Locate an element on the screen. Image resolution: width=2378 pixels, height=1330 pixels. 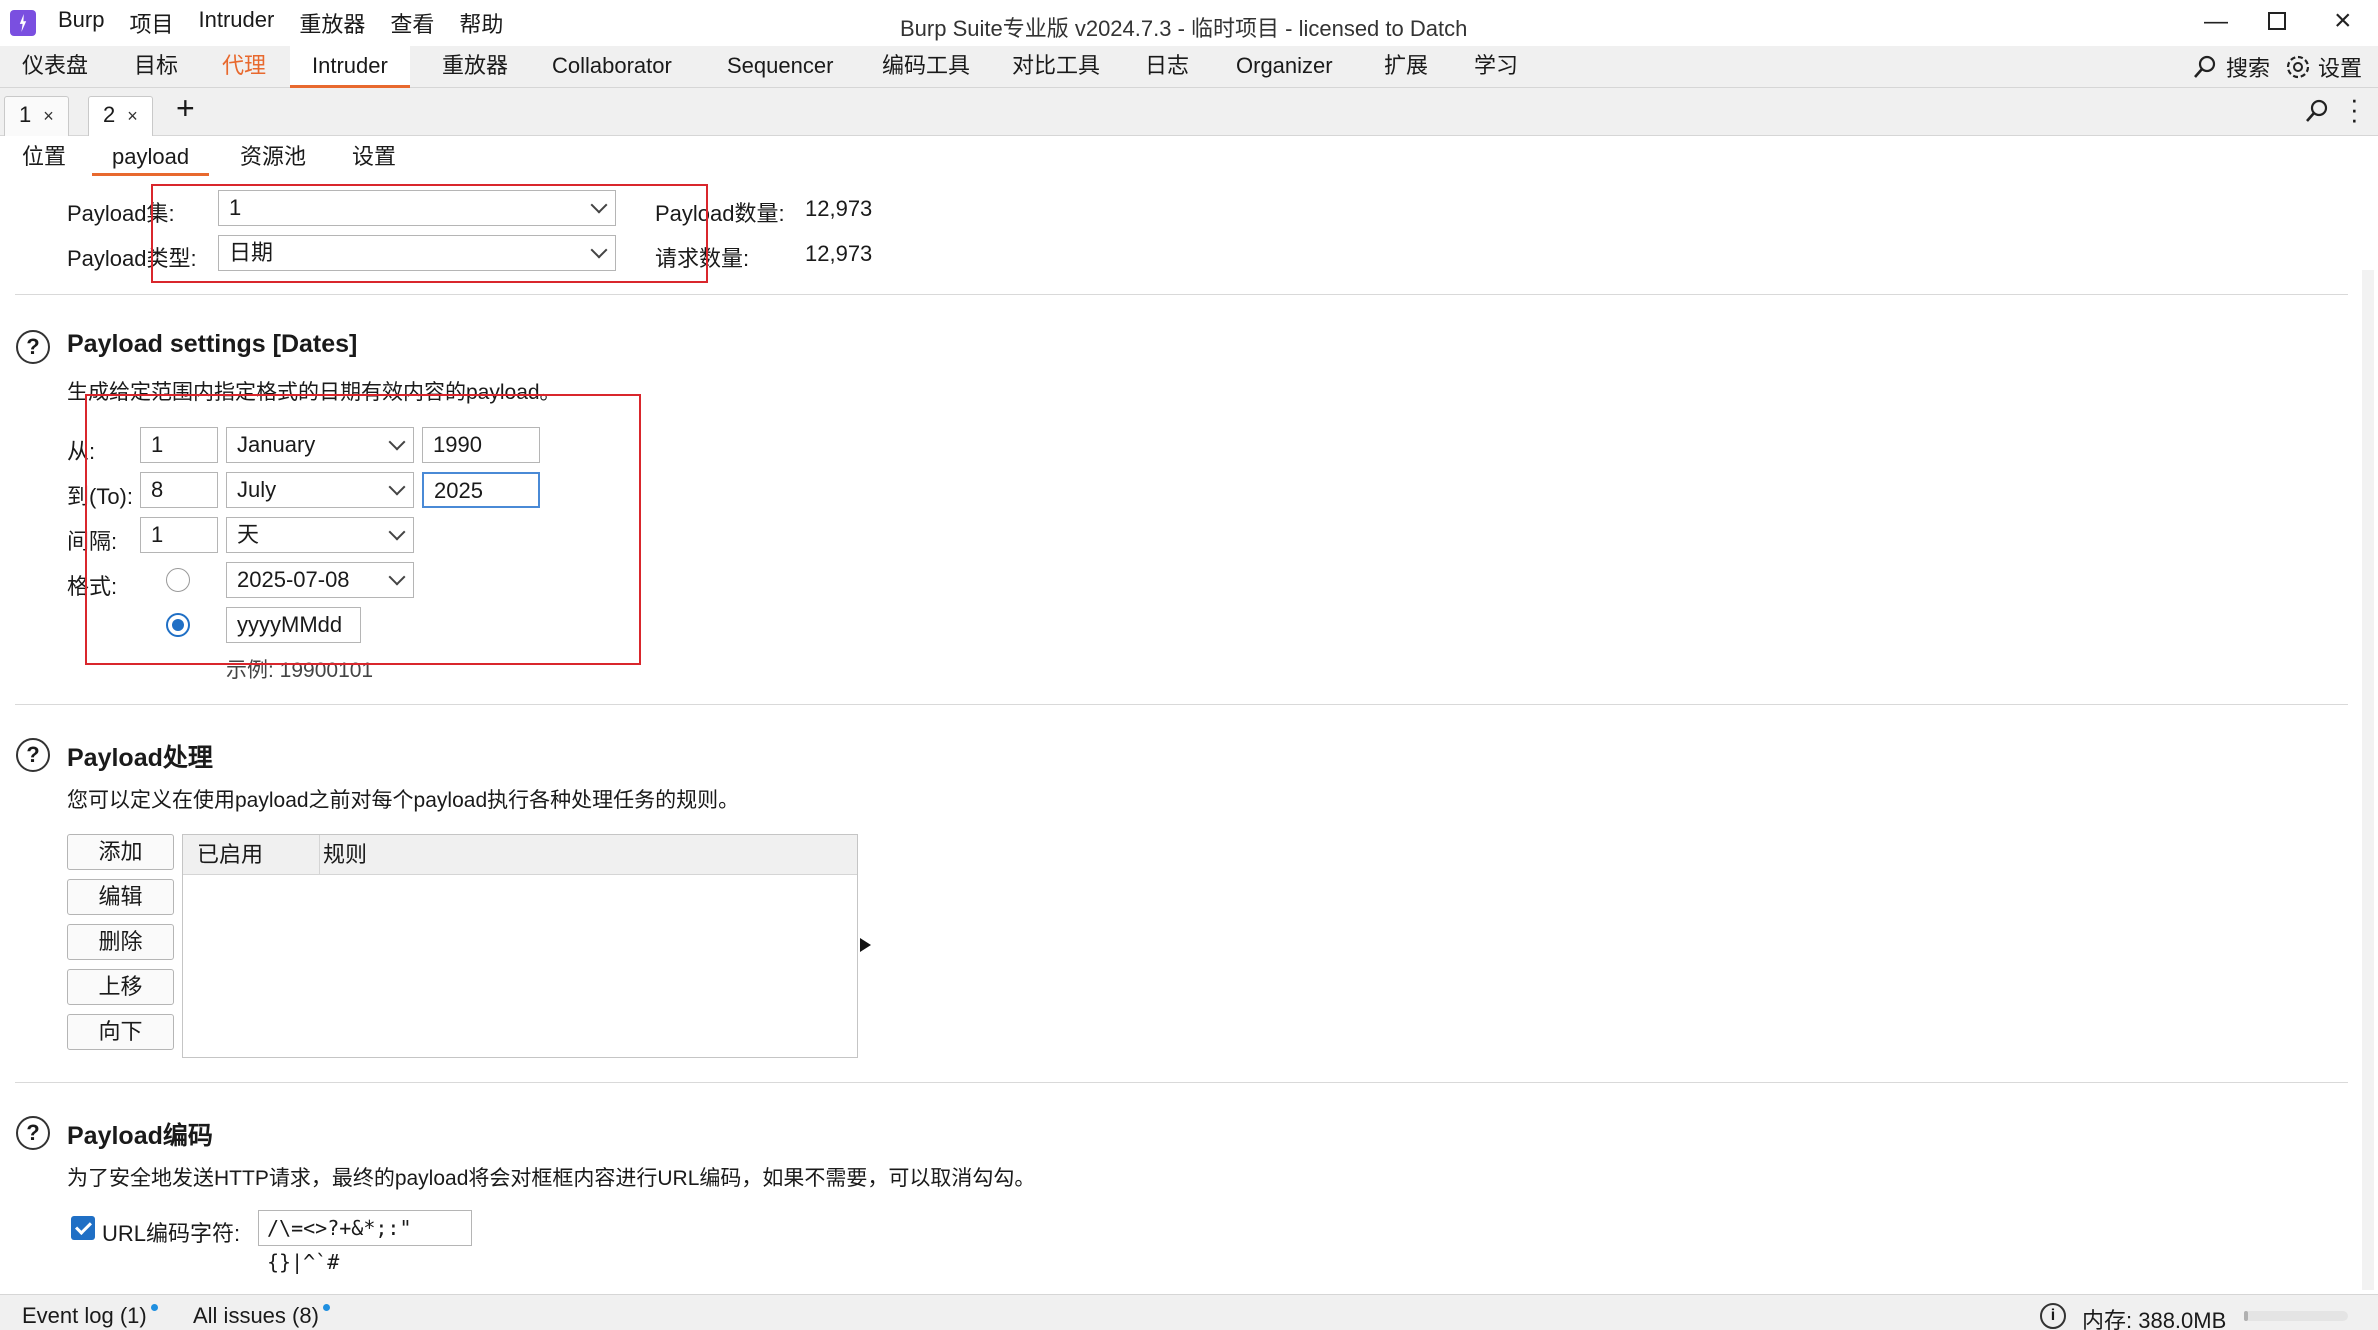
tab-sequencer: Sequencer is located at coordinates (780, 67).